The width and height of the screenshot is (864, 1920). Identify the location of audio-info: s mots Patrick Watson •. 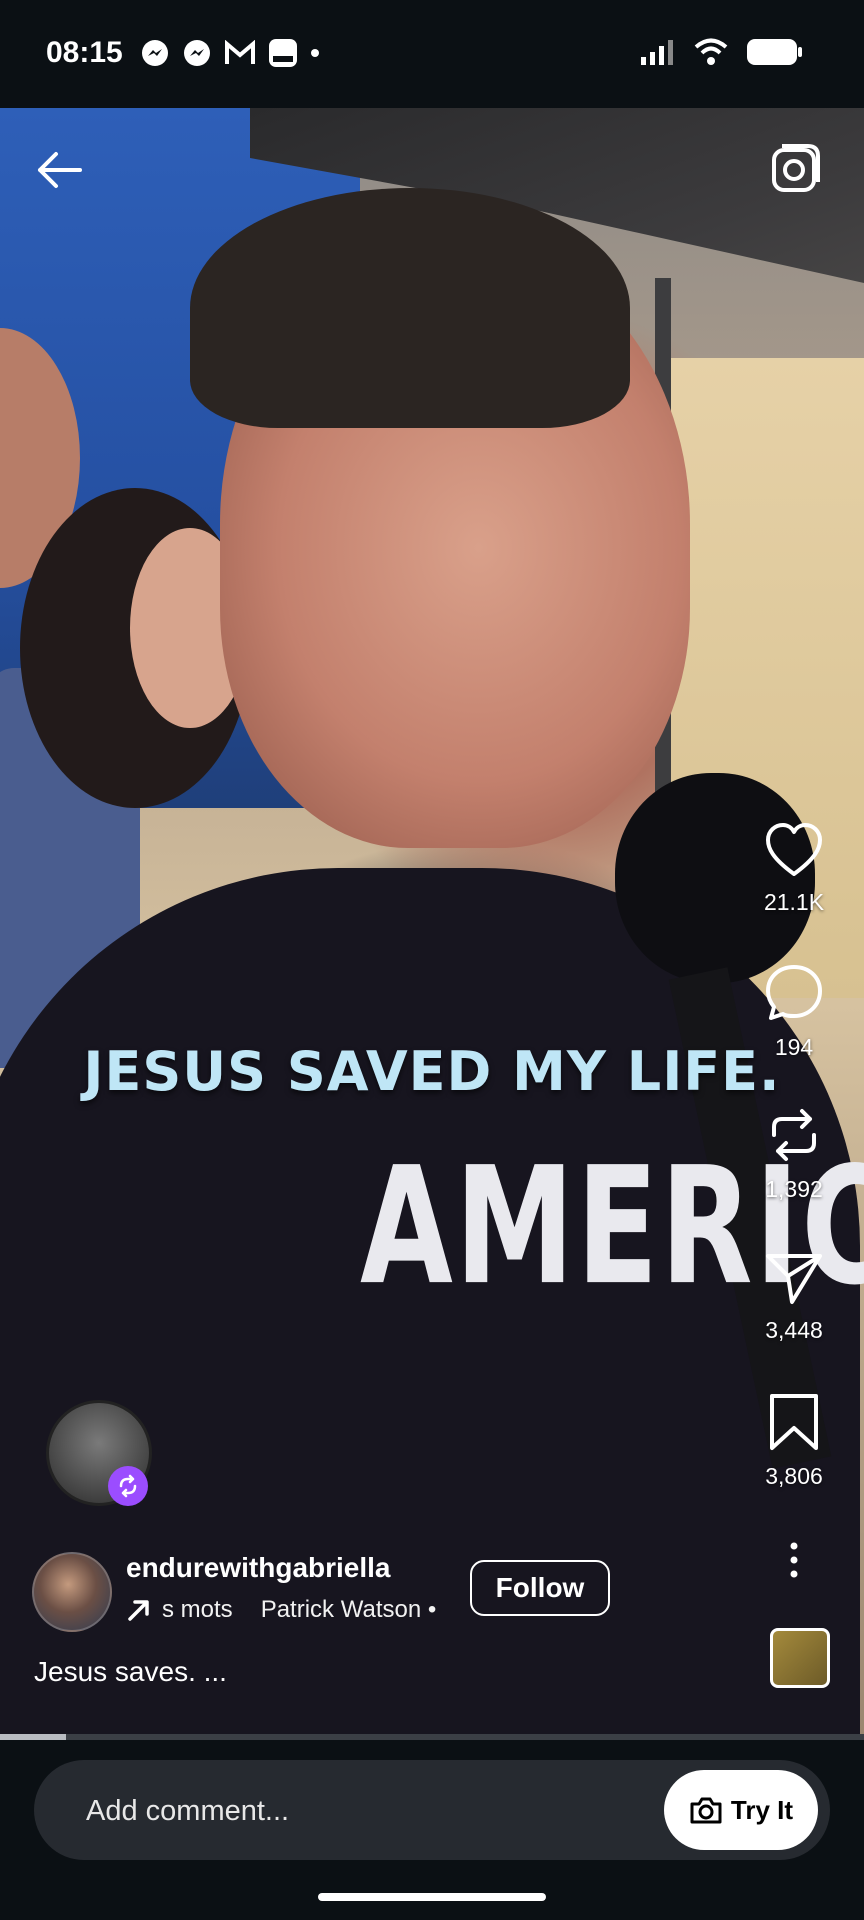
(281, 1610).